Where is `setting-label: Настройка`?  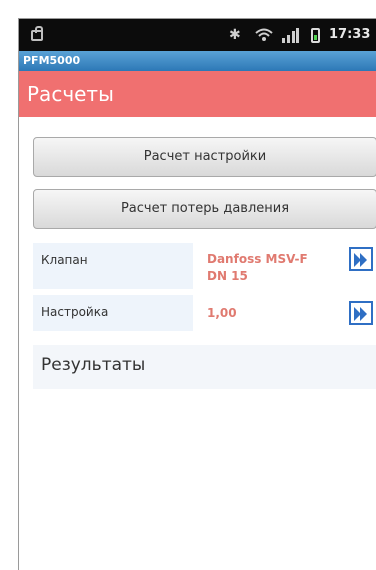
setting-label: Настройка is located at coordinates (75, 312).